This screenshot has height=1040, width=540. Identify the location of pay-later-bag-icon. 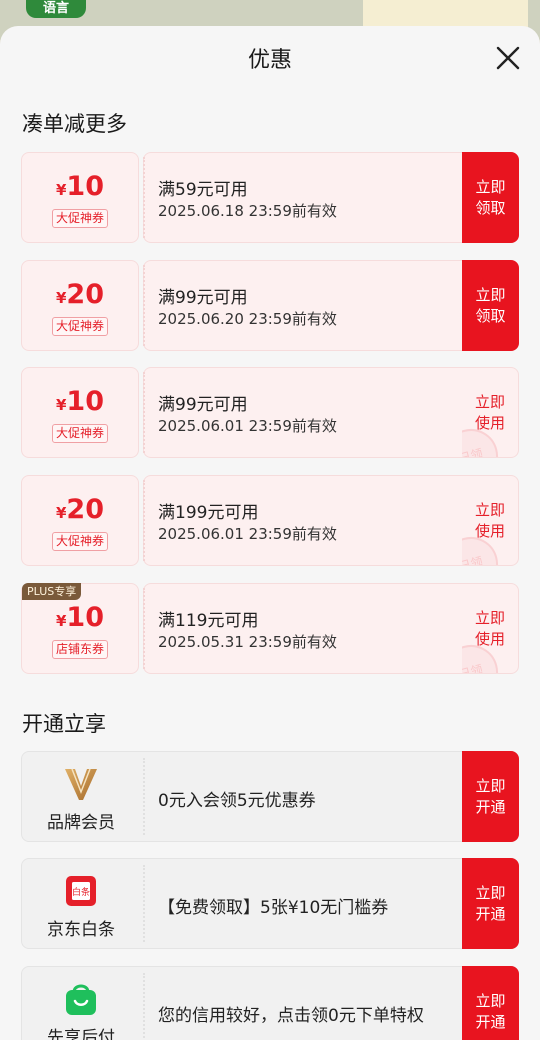
(81, 999).